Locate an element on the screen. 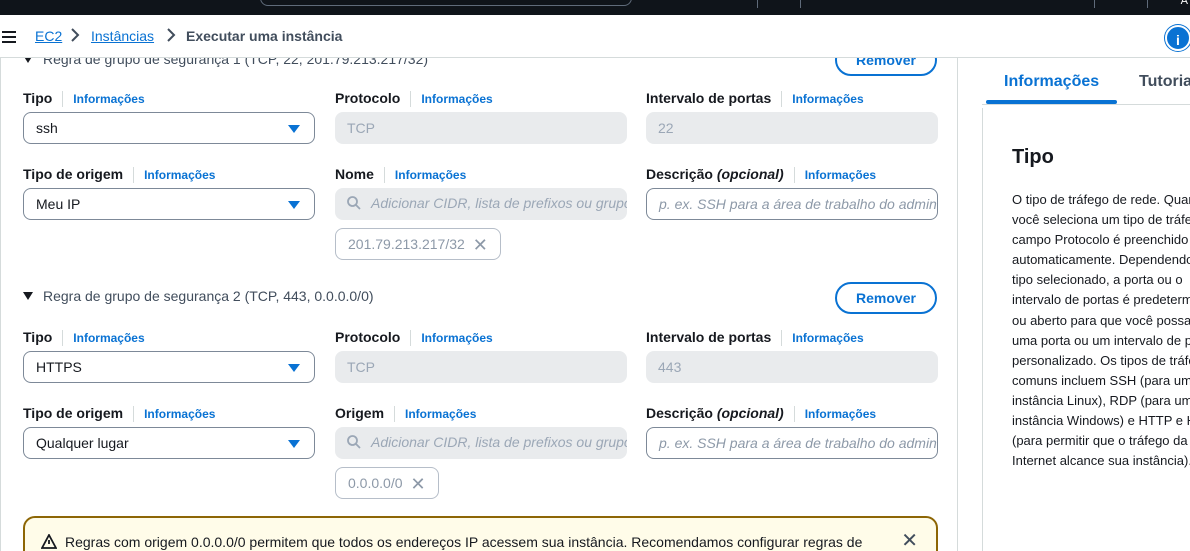  name-label: Nome is located at coordinates (354, 174).